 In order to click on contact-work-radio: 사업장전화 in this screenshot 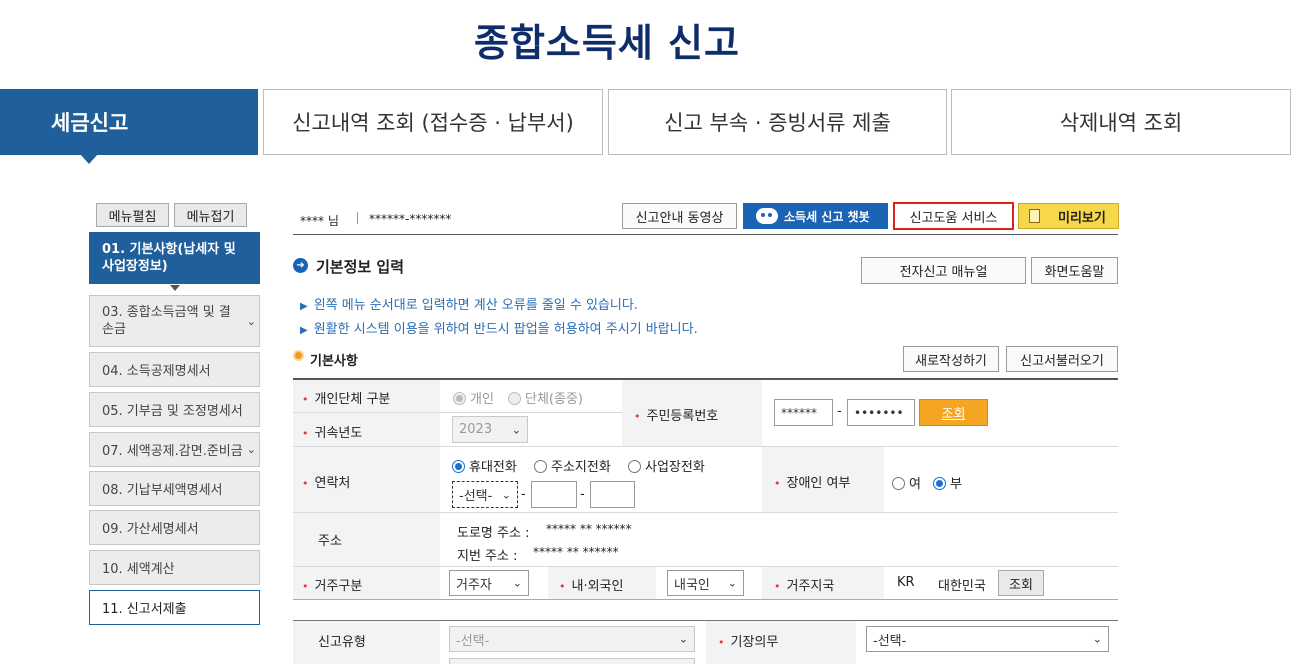, I will do `click(666, 465)`.